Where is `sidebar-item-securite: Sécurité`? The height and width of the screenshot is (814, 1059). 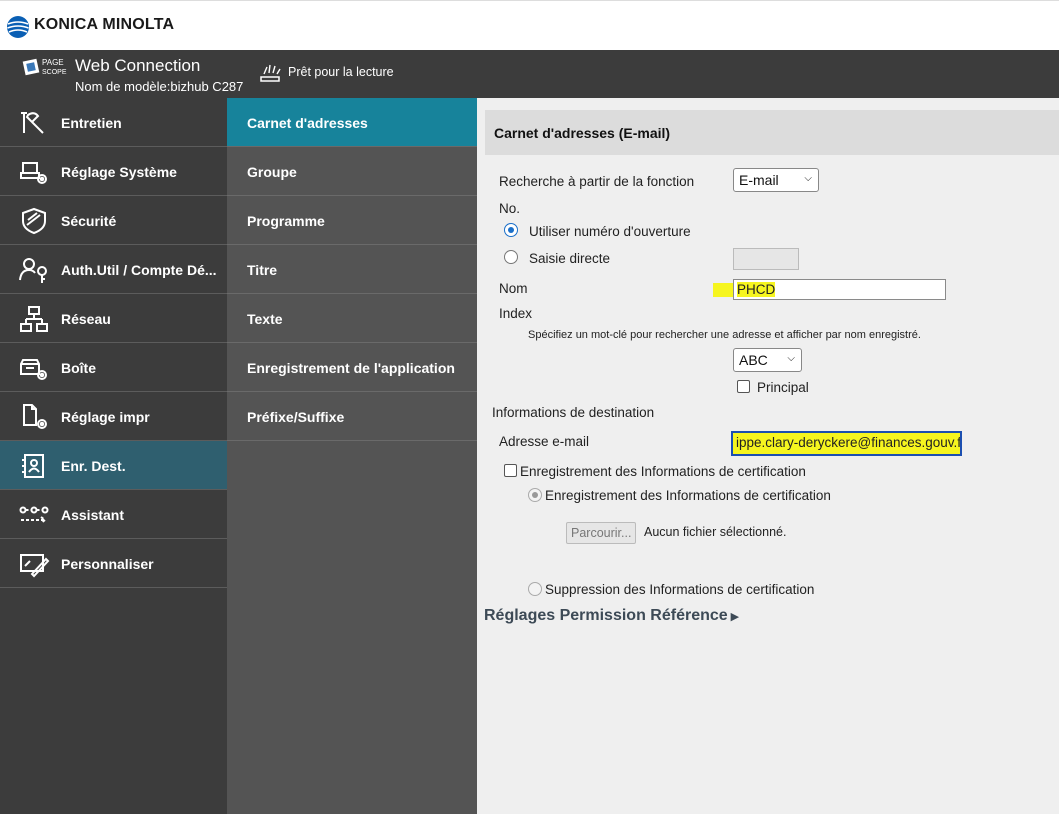
sidebar-item-securite: Sécurité is located at coordinates (113, 220).